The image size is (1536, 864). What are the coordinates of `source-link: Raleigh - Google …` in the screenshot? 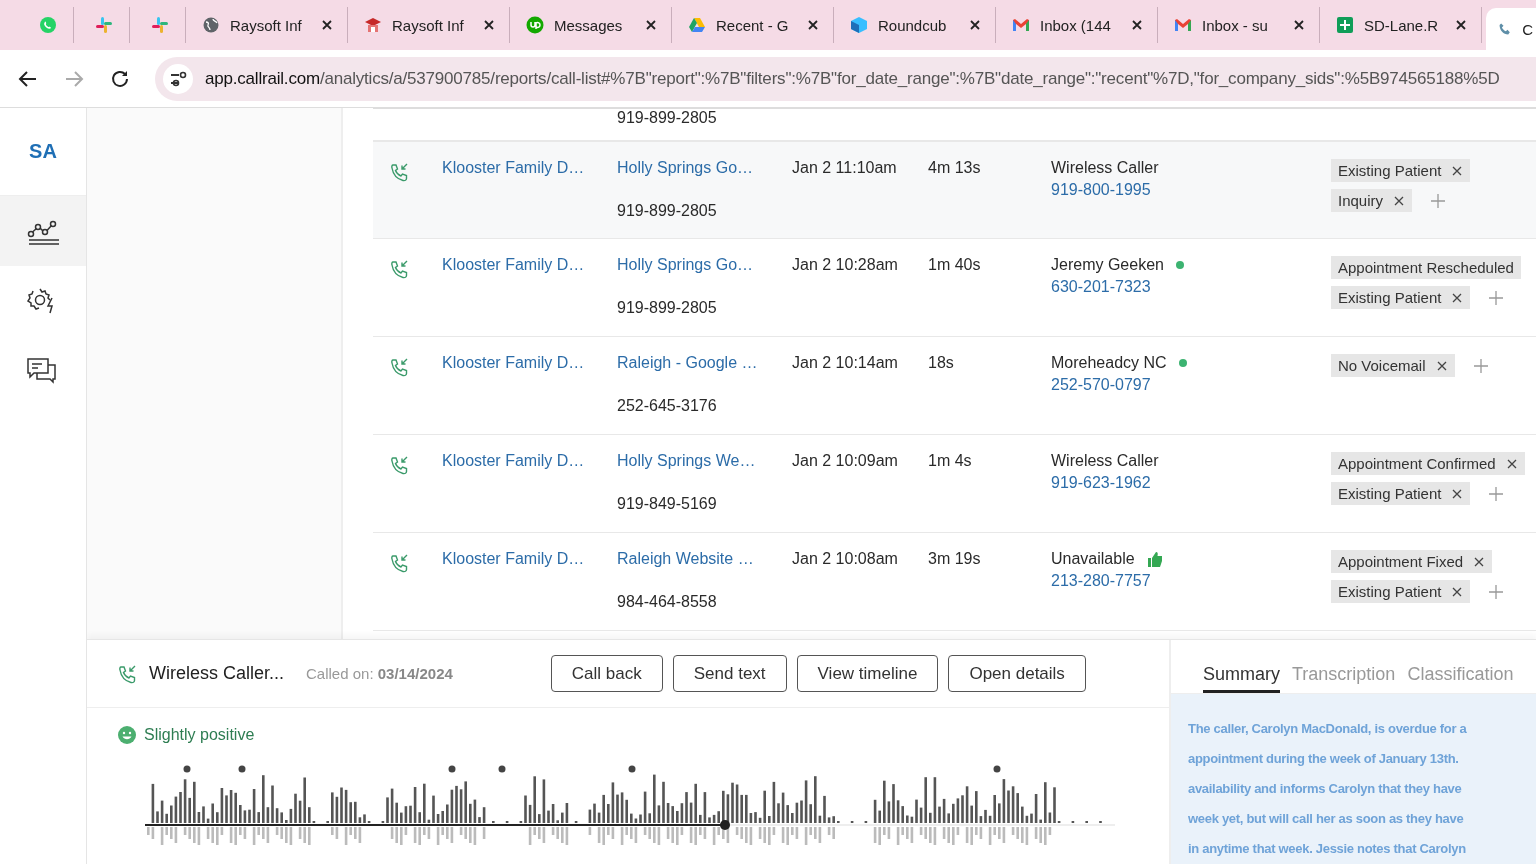 It's located at (687, 363).